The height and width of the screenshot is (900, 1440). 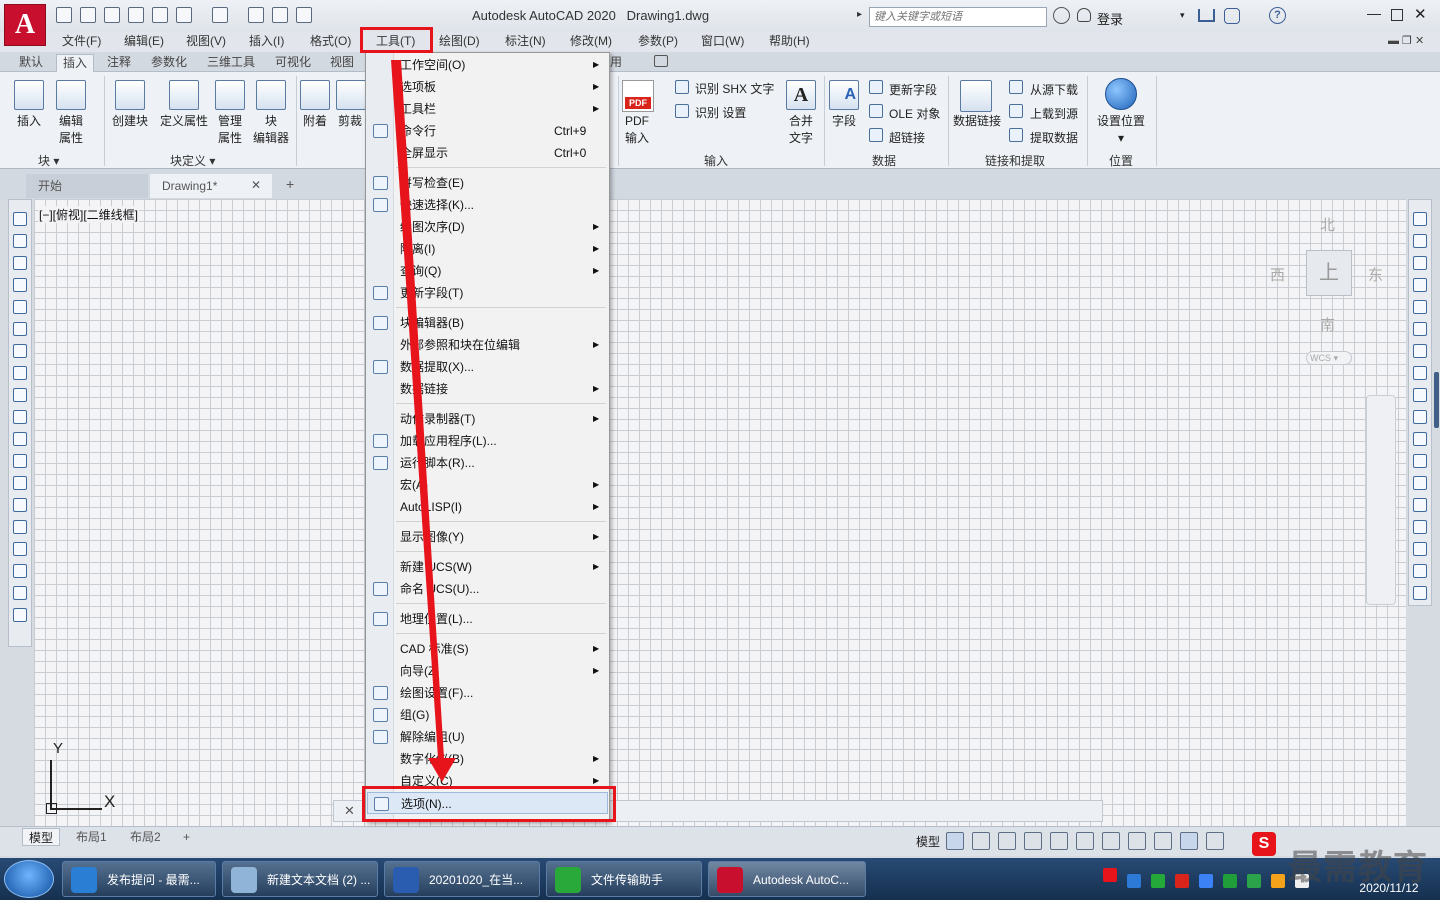 I want to click on download-source-icon, so click(x=1016, y=87).